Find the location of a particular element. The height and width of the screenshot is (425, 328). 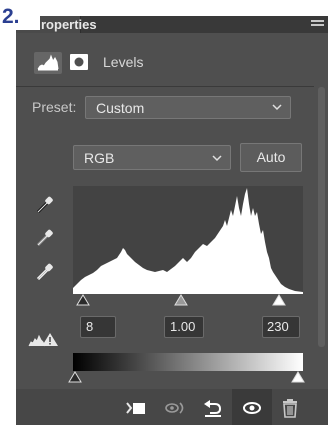

channel-value: RGB is located at coordinates (99, 158).